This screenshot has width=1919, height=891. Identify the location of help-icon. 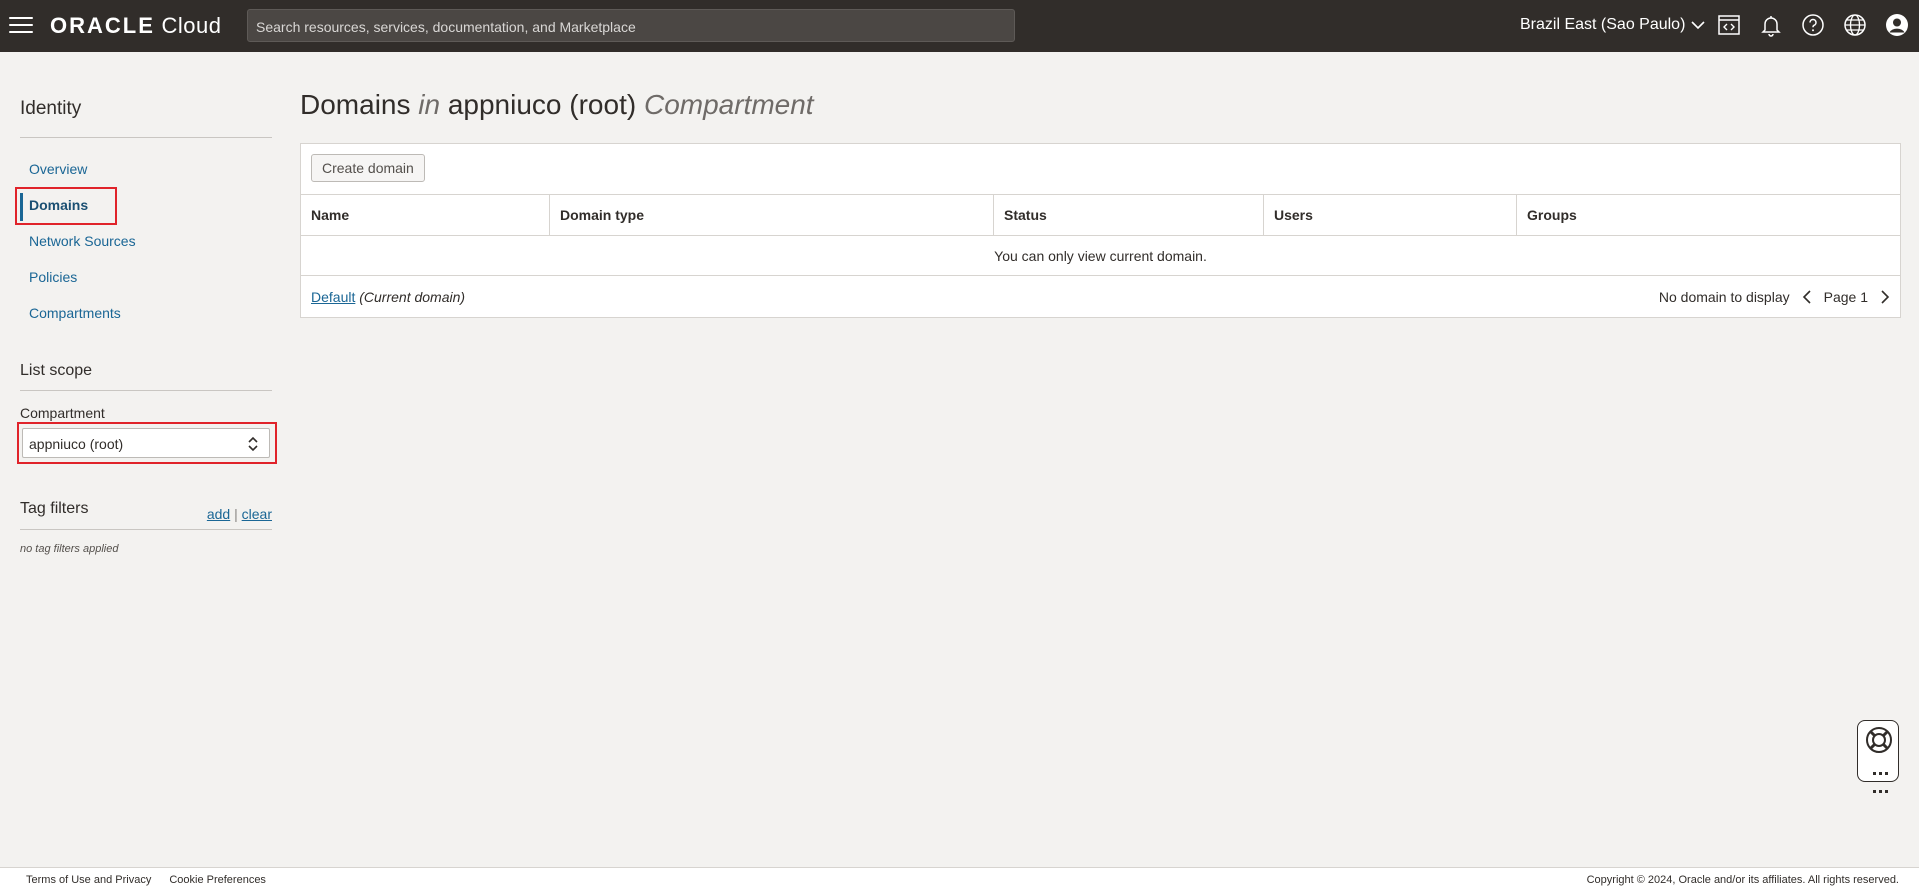
(1813, 25).